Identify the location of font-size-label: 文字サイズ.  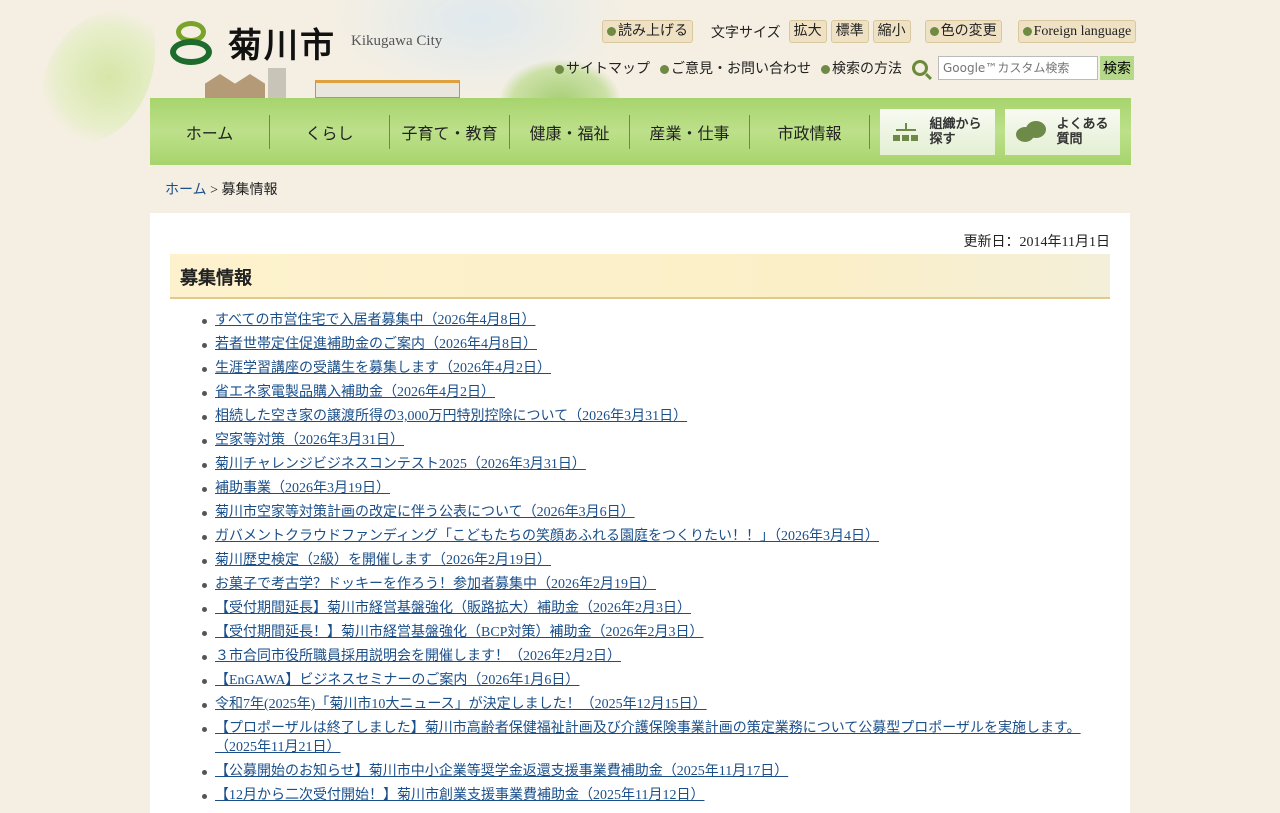
(746, 33).